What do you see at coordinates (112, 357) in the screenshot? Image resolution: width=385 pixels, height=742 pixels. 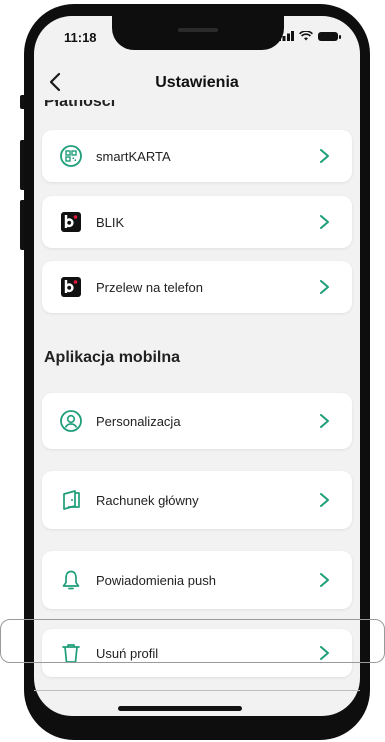 I see `section-title-mobile-app: Aplikacja mobilna` at bounding box center [112, 357].